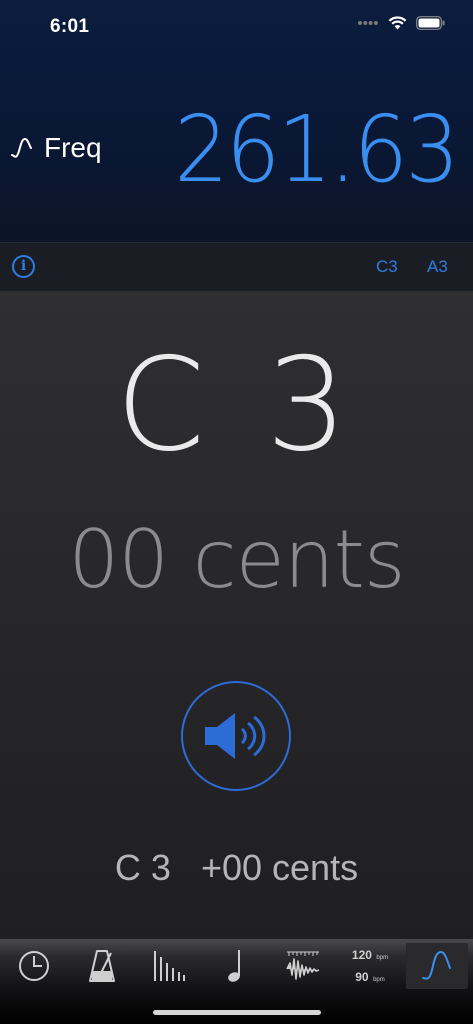 The image size is (473, 1024). I want to click on battery-icon, so click(430, 23).